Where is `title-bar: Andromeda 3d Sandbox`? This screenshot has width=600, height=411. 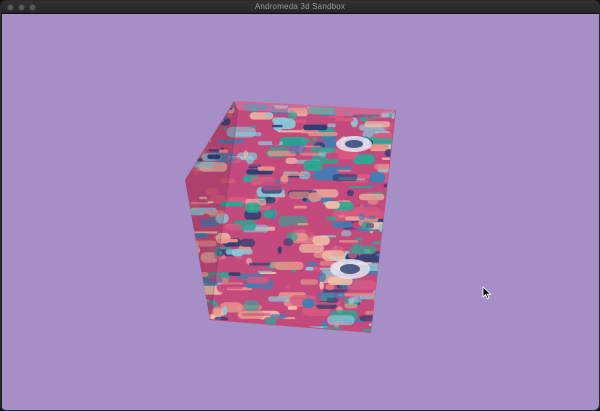 title-bar: Andromeda 3d Sandbox is located at coordinates (300, 7).